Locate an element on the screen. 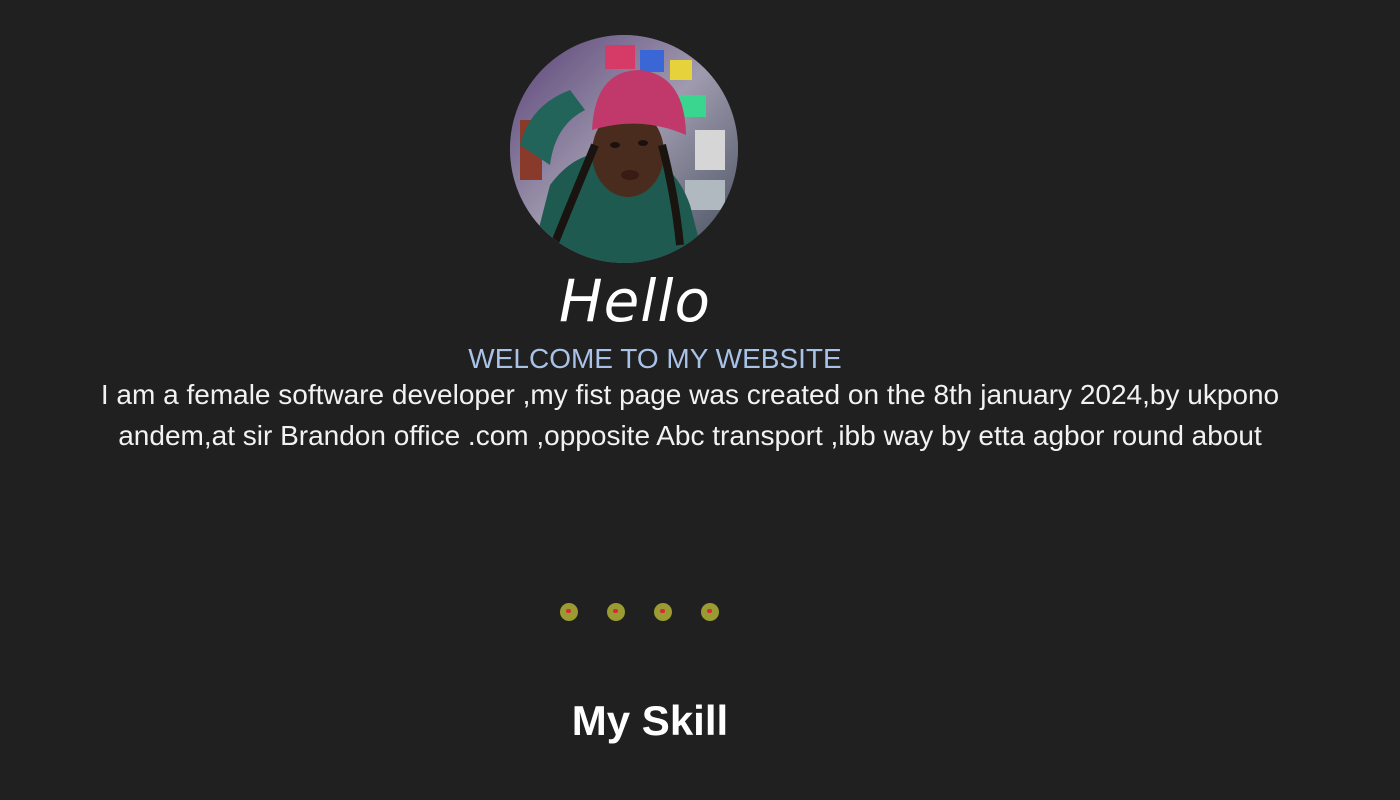  welcome-subtitle: WELCOME TO MY WEBSITE is located at coordinates (655, 358).